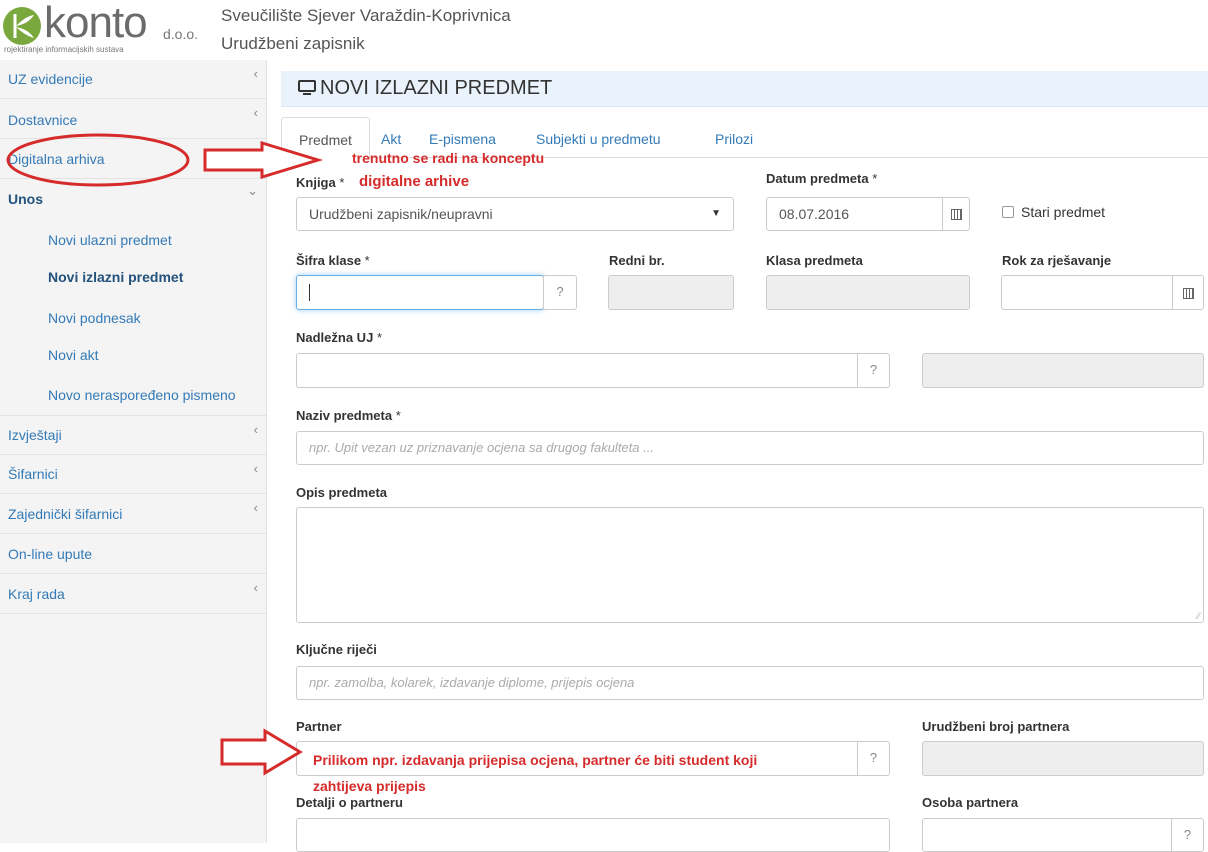  What do you see at coordinates (98, 160) in the screenshot?
I see `annotation-ellipse` at bounding box center [98, 160].